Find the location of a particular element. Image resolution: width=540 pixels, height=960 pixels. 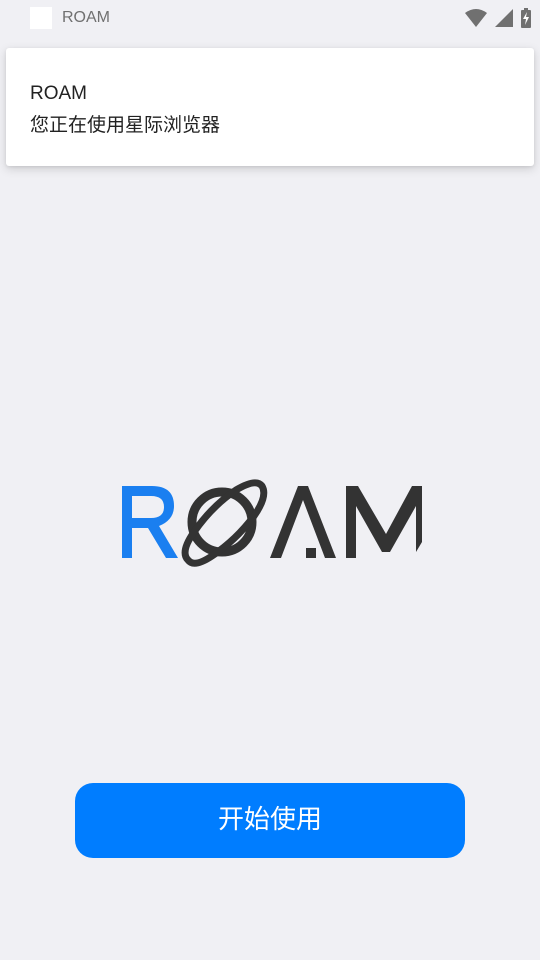

status-icons is located at coordinates (498, 18).